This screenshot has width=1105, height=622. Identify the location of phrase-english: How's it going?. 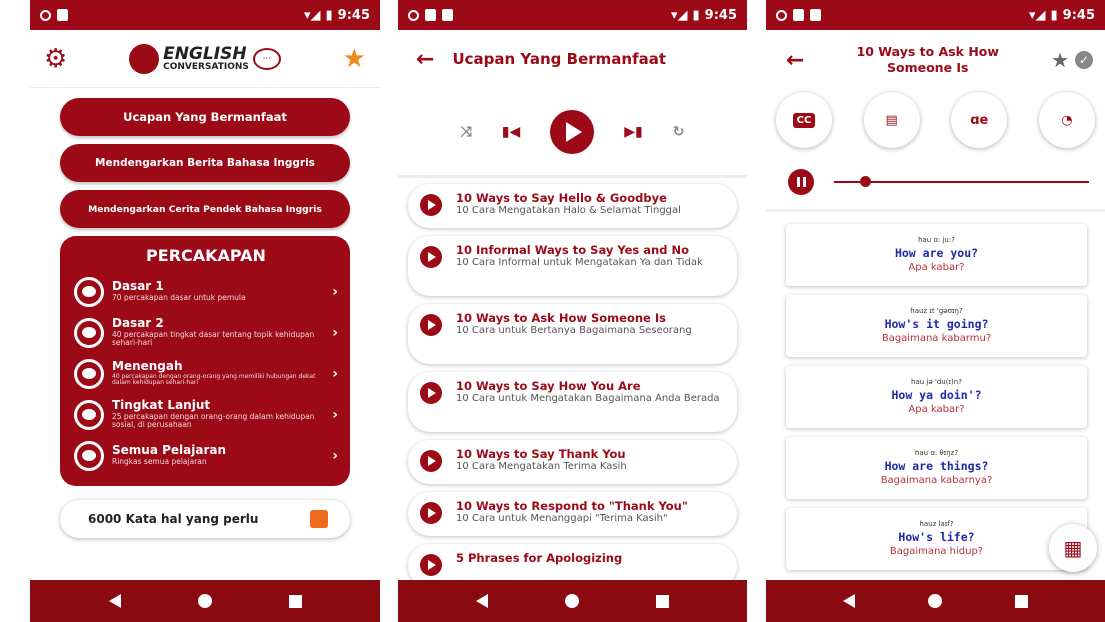
(936, 323).